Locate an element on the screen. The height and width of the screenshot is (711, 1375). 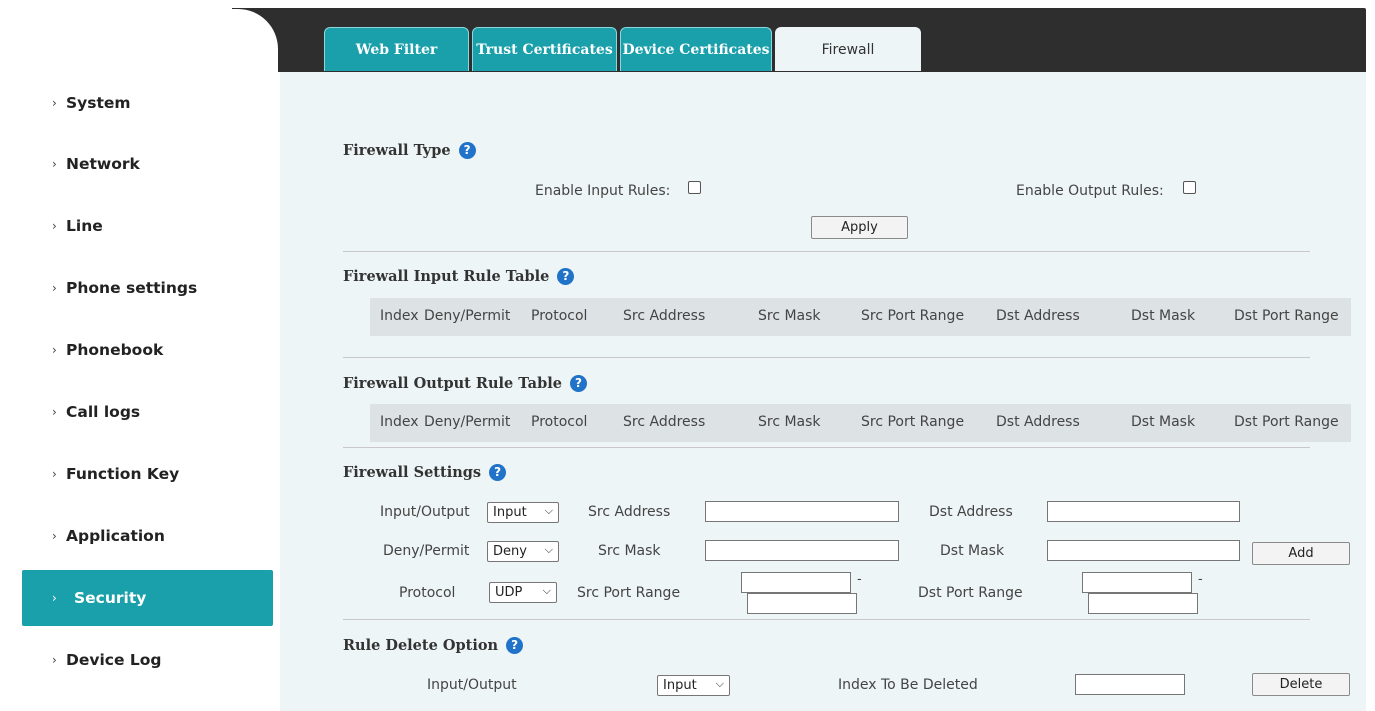
rule-delete-option-title: Rule Delete Option? is located at coordinates (433, 645).